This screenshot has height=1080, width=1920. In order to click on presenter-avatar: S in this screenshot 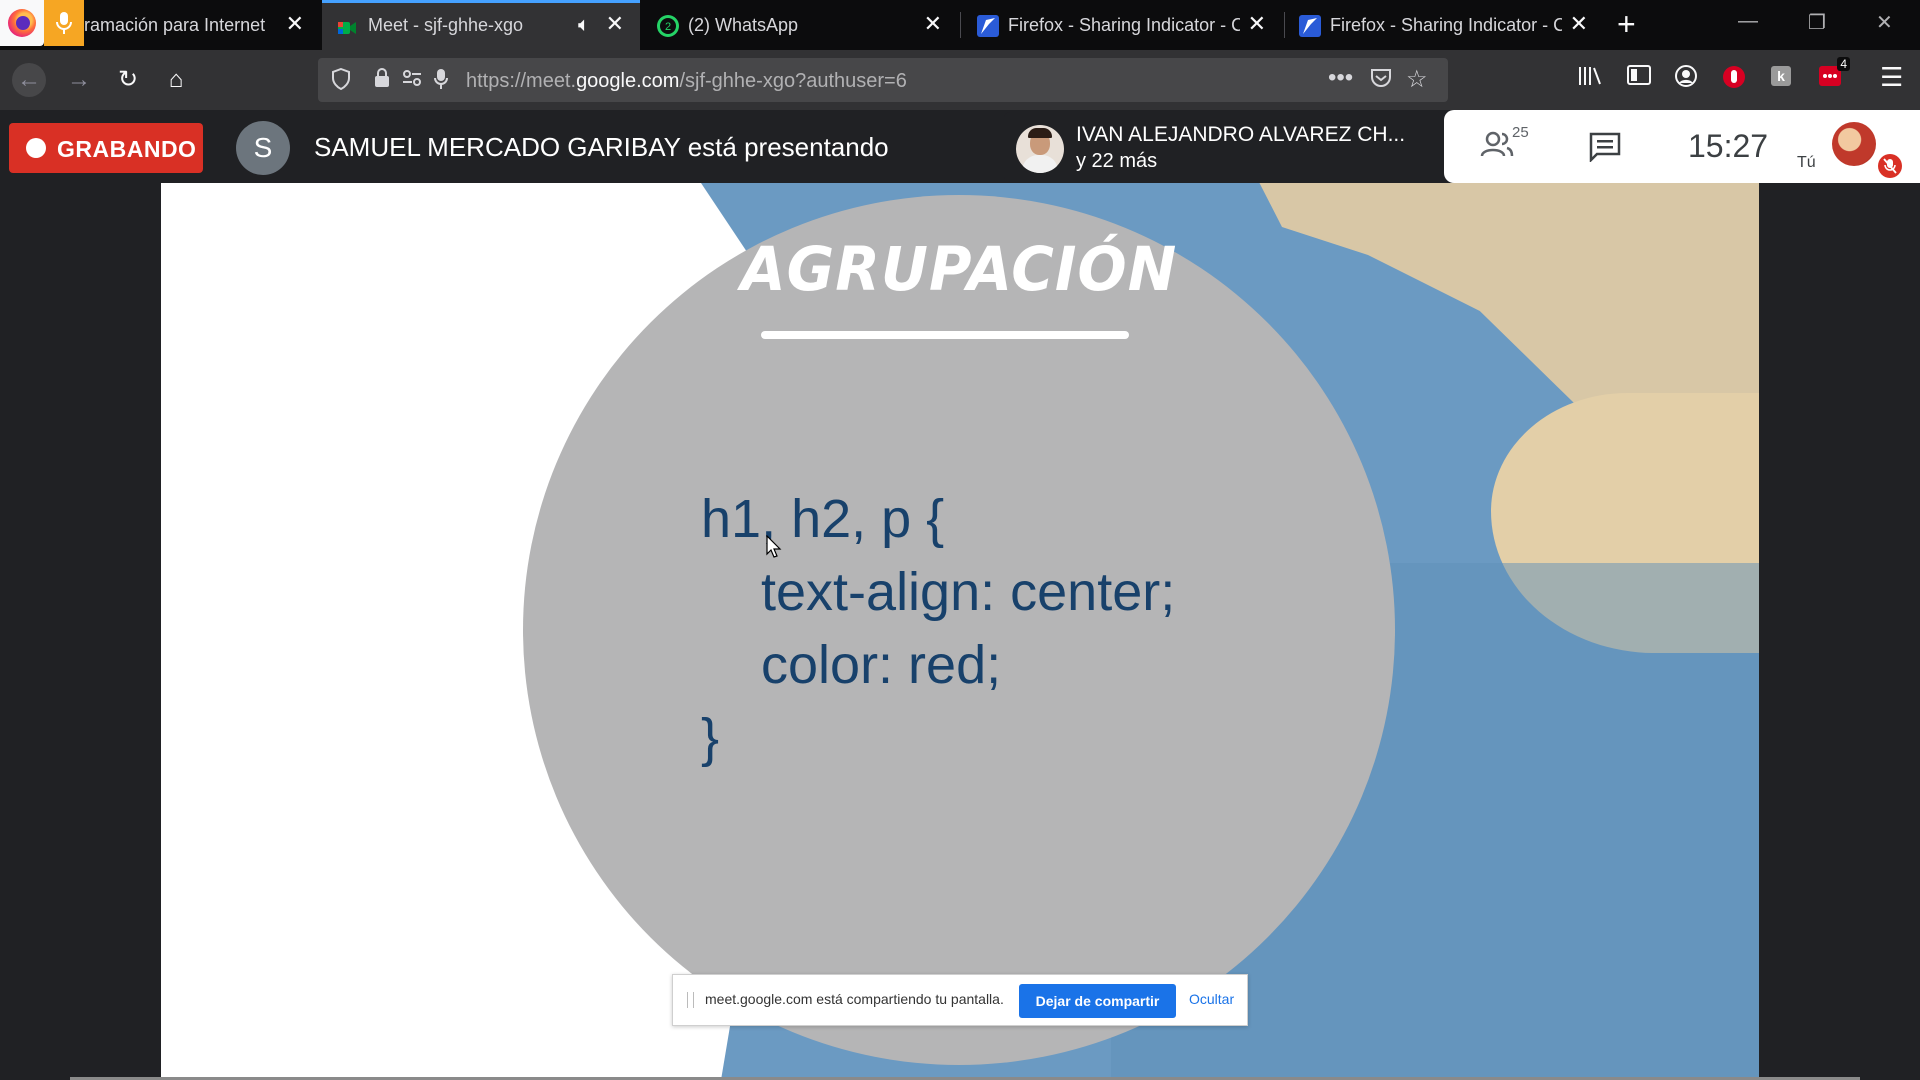, I will do `click(263, 148)`.